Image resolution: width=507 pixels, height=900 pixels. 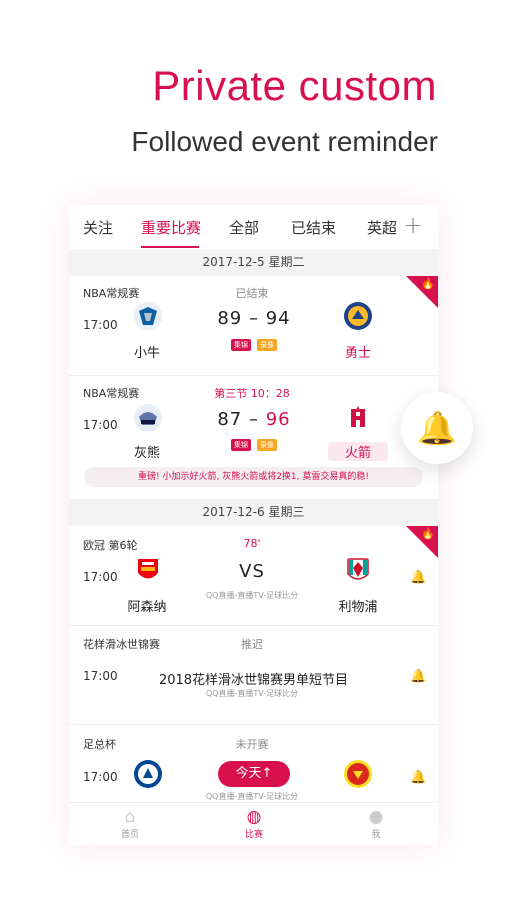 I want to click on event-title: 2018花样滑冰世锦赛男单短节目, so click(x=253, y=680).